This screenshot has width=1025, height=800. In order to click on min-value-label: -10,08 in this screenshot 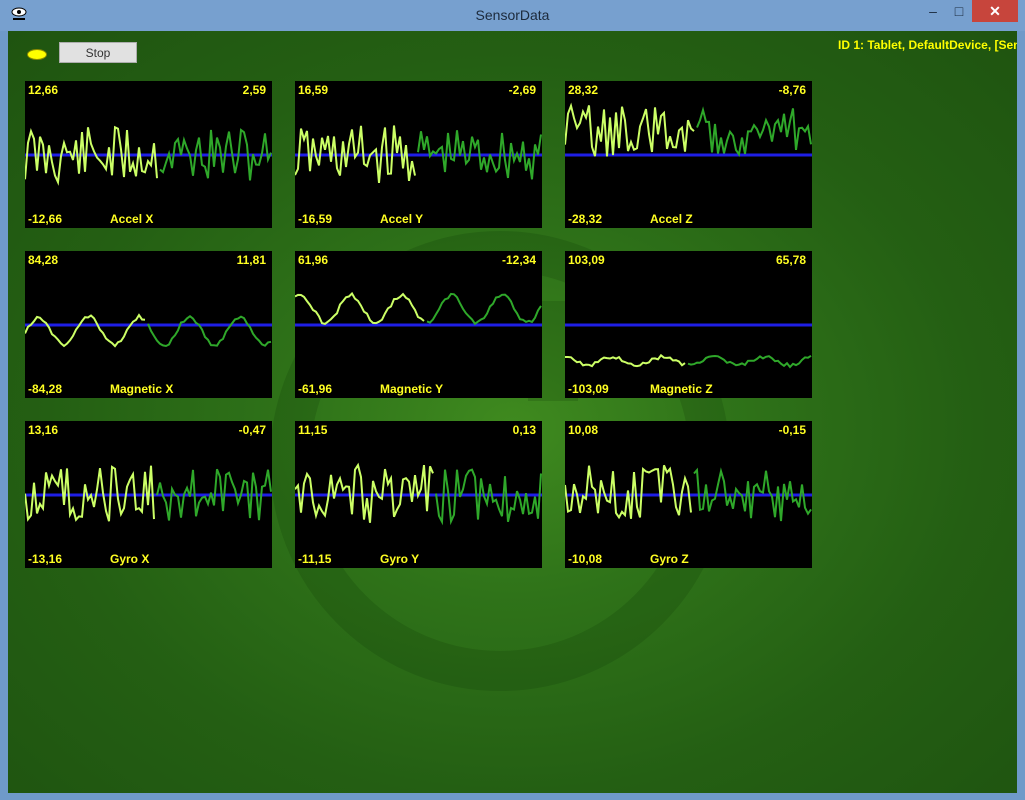, I will do `click(585, 559)`.